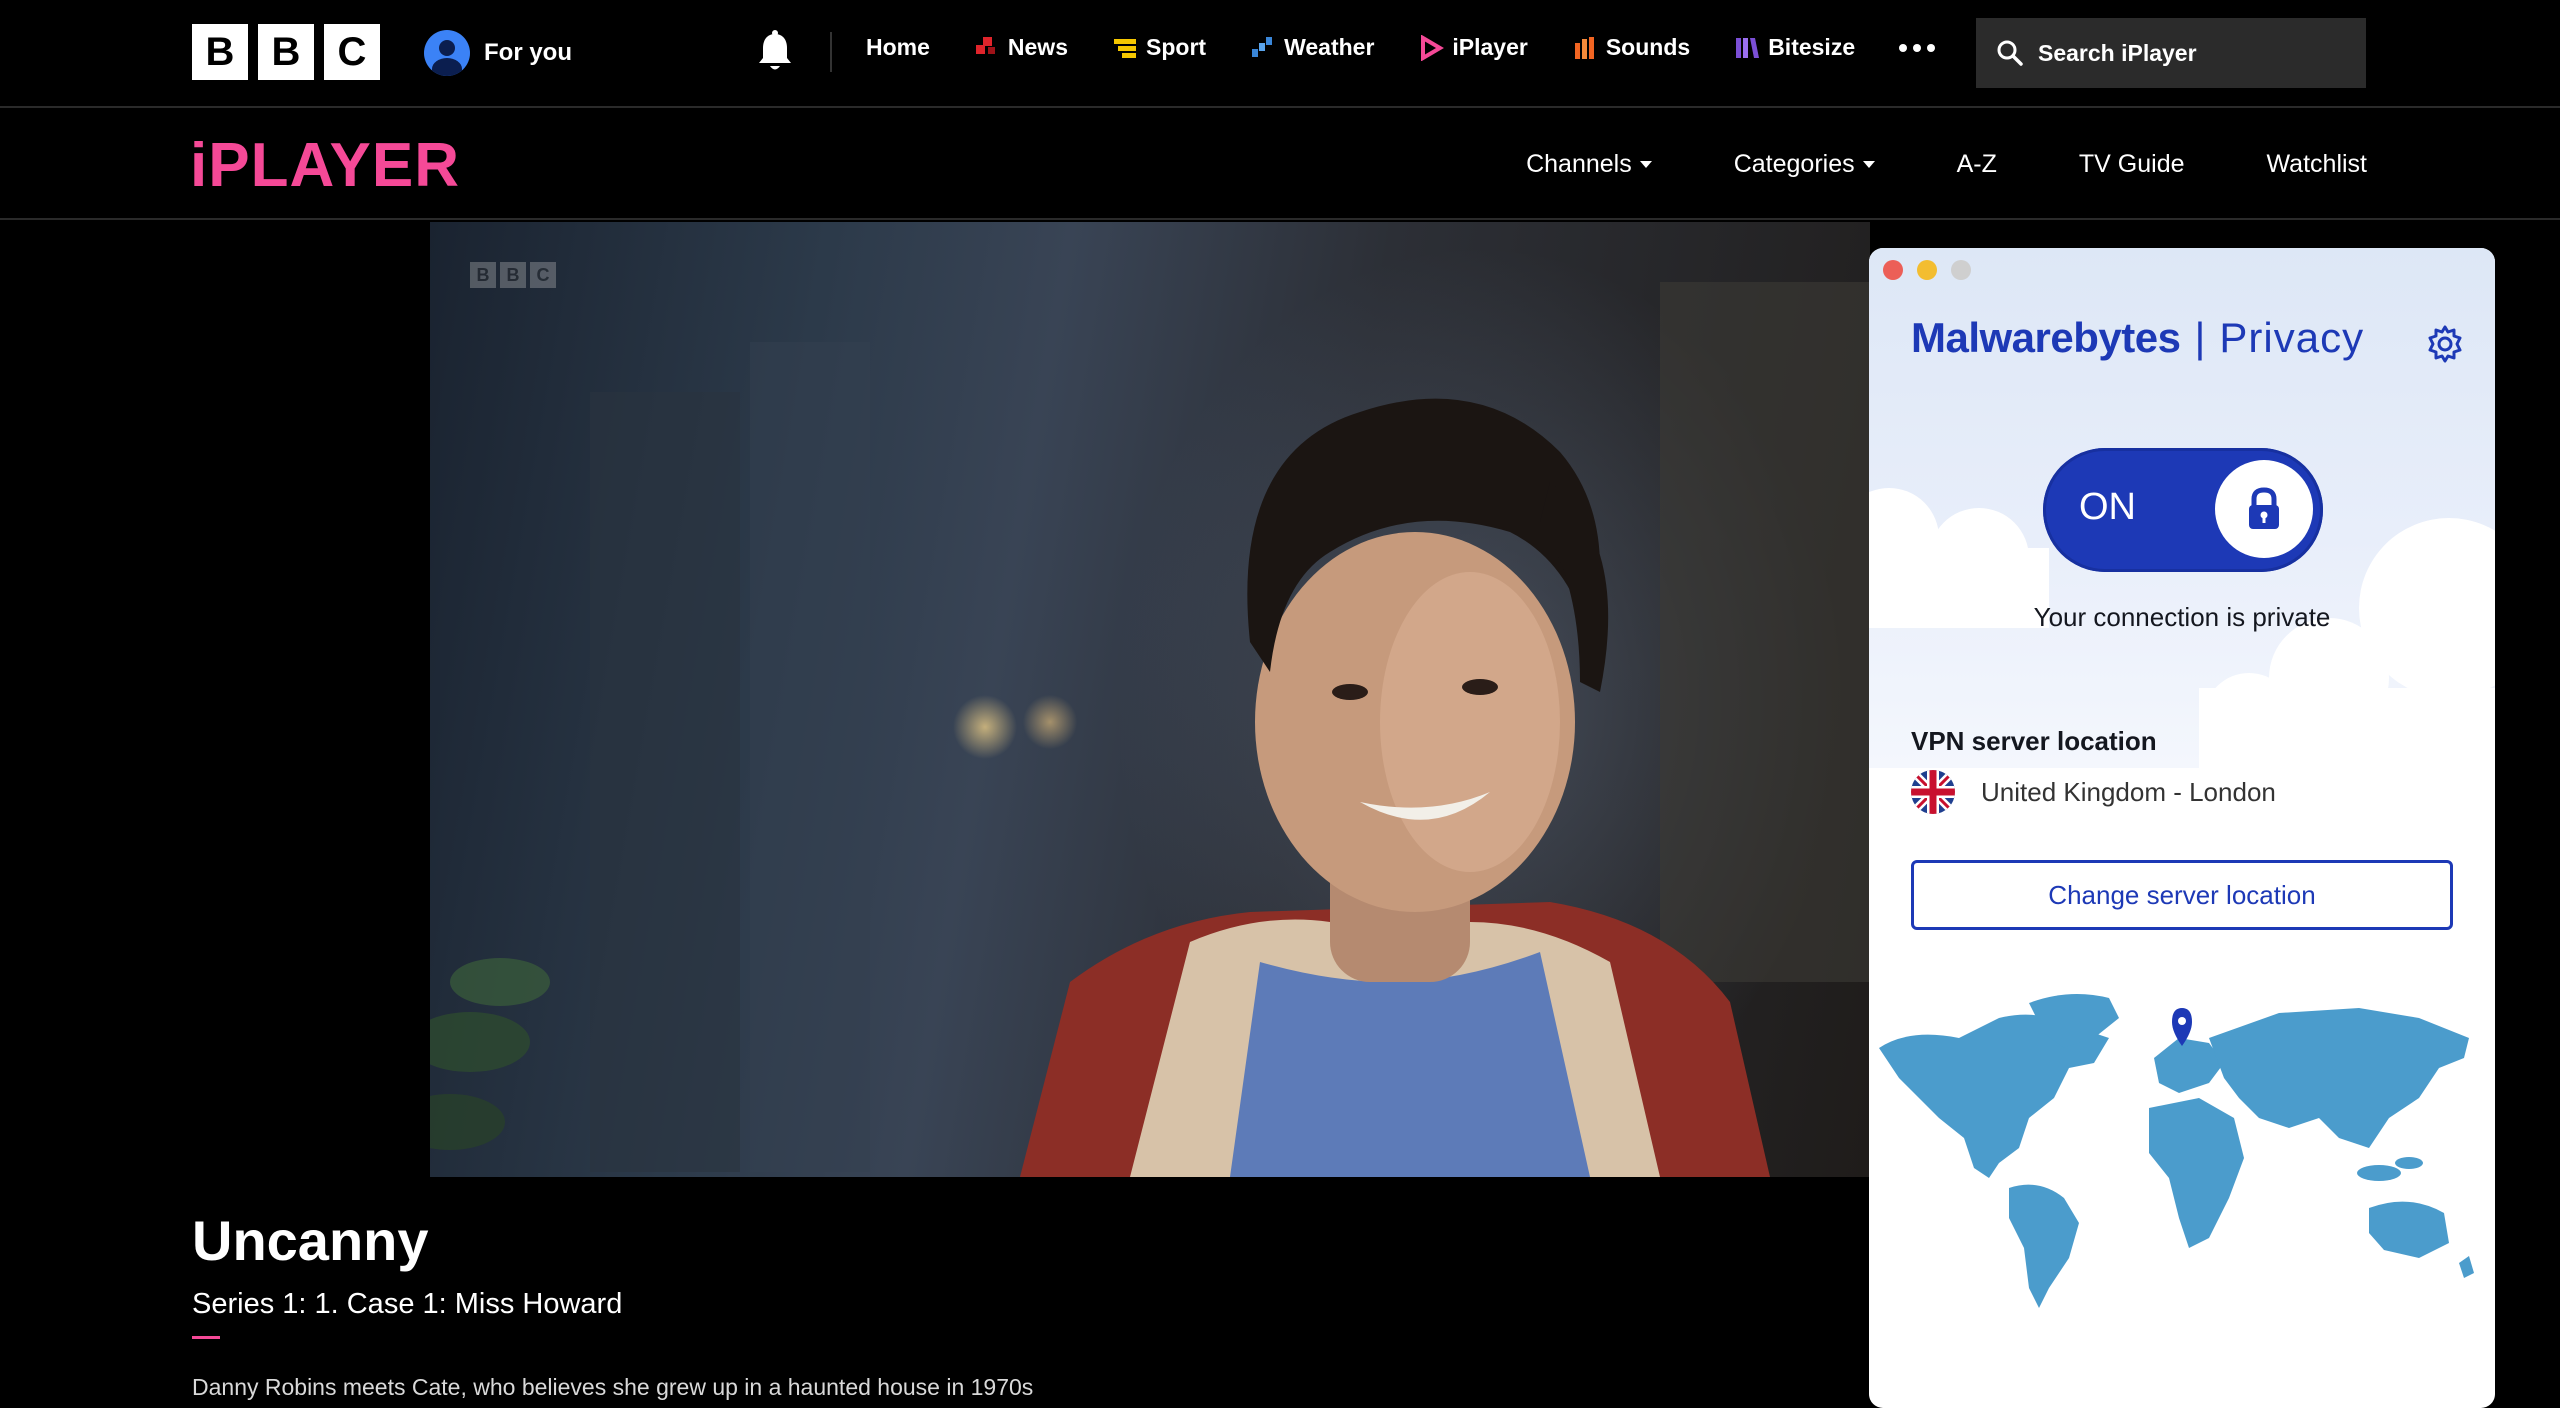 Image resolution: width=2560 pixels, height=1408 pixels. I want to click on nav-bitesize-label: Bitesize, so click(1812, 47).